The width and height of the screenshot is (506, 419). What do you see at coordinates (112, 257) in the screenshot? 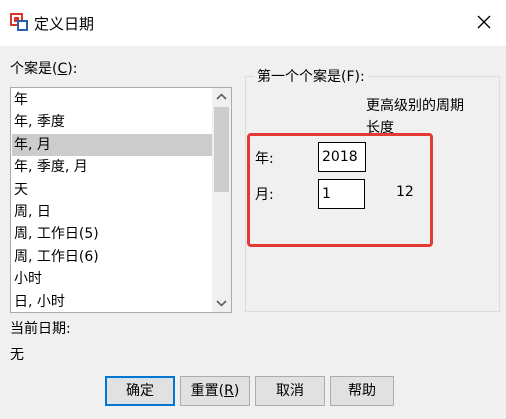
I see `list-item: 周, 工作日(6)` at bounding box center [112, 257].